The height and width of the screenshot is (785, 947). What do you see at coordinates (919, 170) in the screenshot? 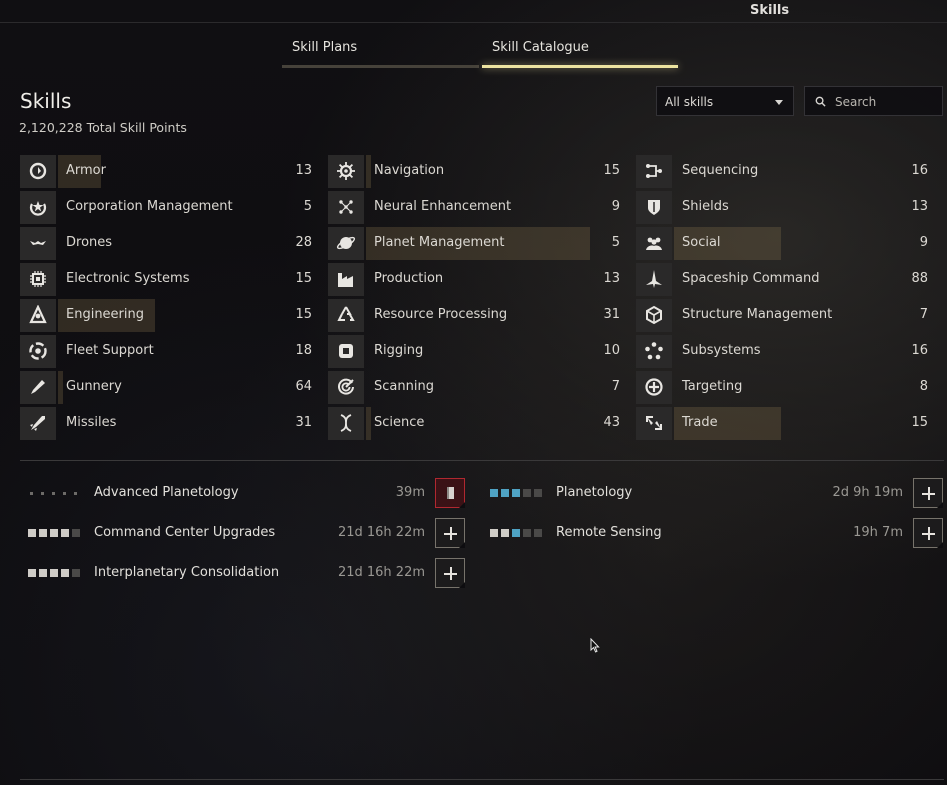
I see `category-skill-count: 16` at bounding box center [919, 170].